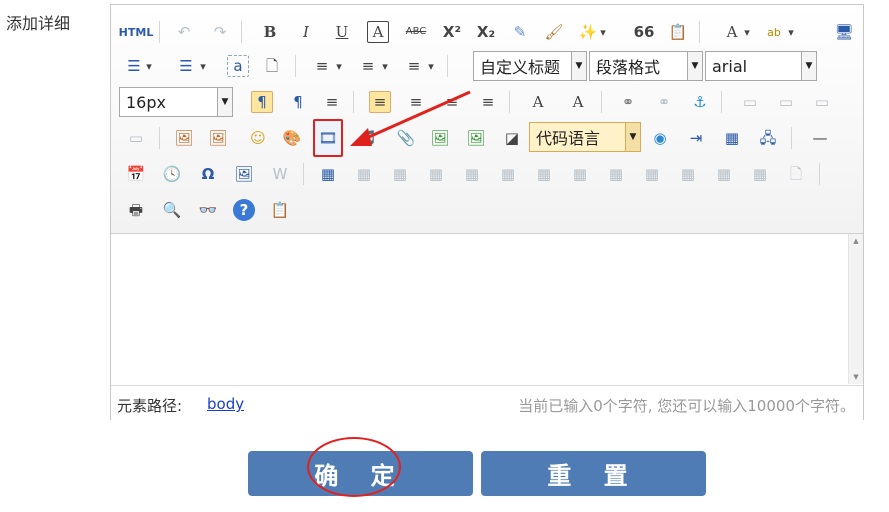 The height and width of the screenshot is (512, 889). Describe the element at coordinates (822, 102) in the screenshot. I see `image-float-right-icon: ▭` at that location.